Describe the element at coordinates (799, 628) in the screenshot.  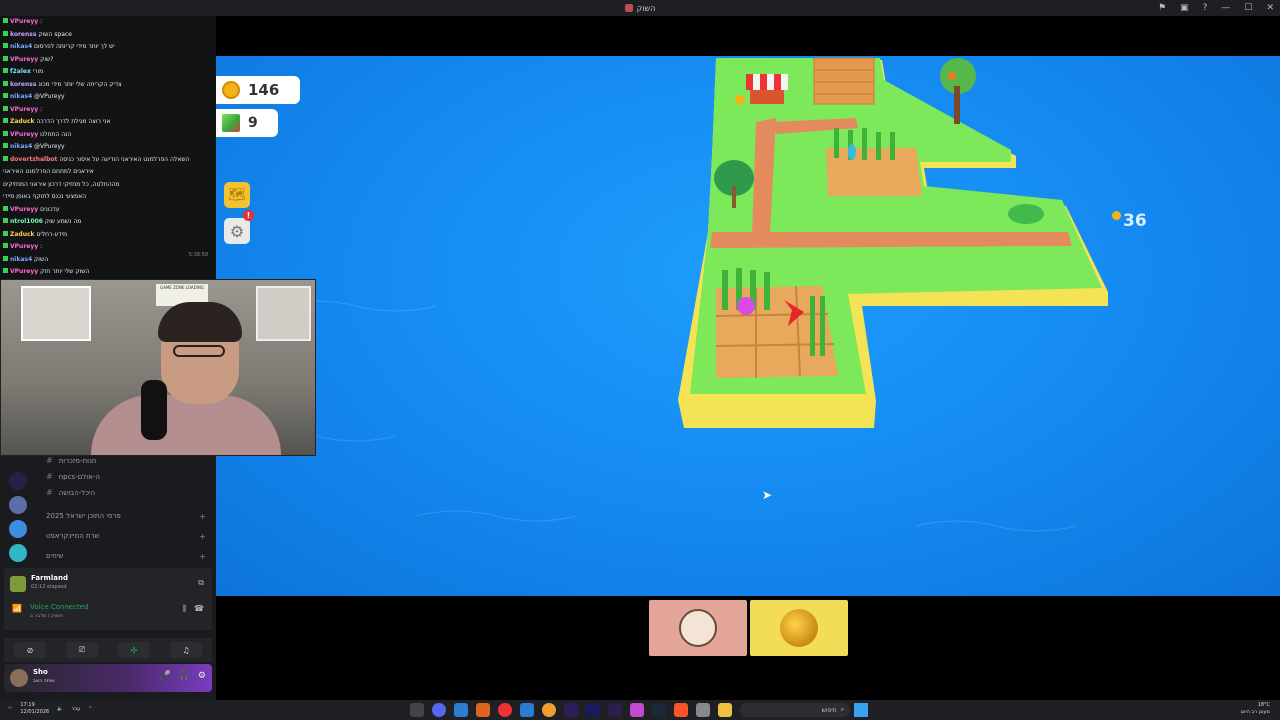
I see `coin-reward-button` at that location.